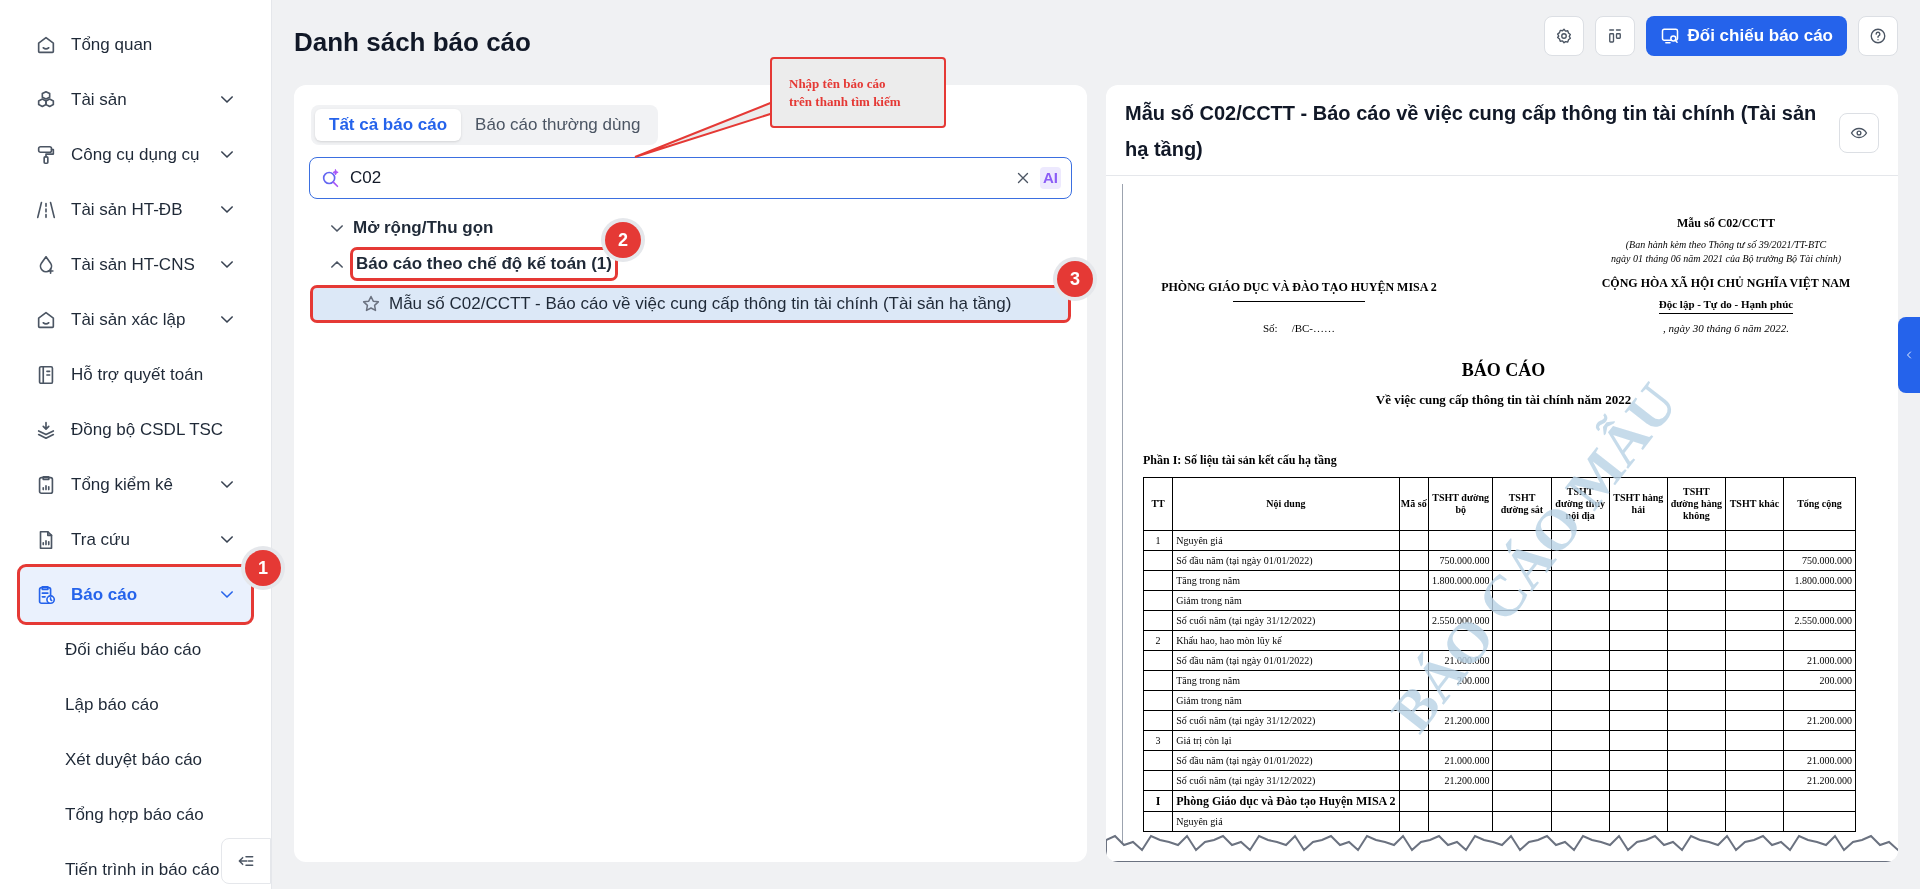 The width and height of the screenshot is (1920, 889). I want to click on sidebar-item: Tài sản, so click(135, 99).